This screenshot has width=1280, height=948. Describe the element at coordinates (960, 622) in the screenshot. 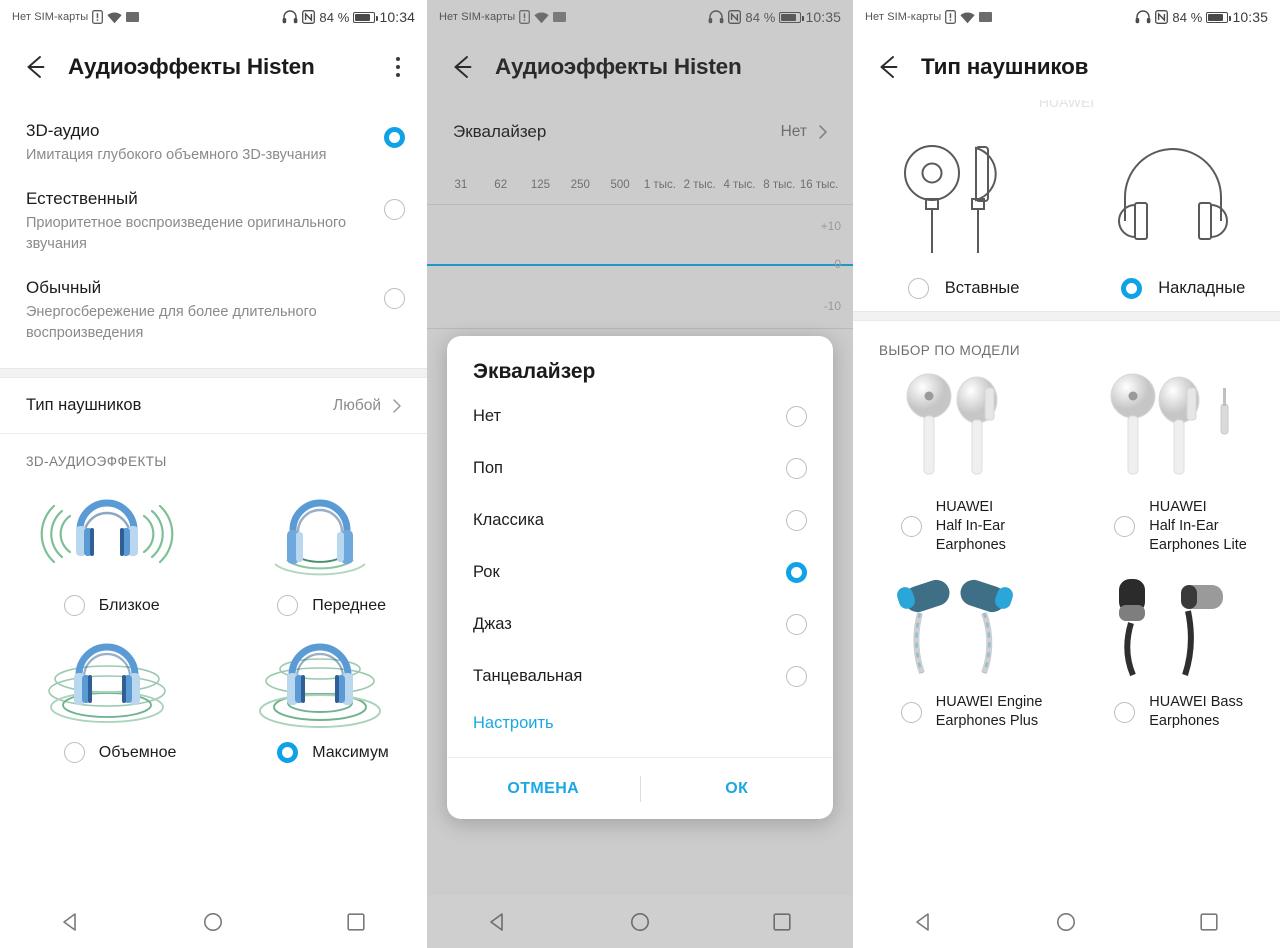

I see `huawei-engine-plus-photo` at that location.